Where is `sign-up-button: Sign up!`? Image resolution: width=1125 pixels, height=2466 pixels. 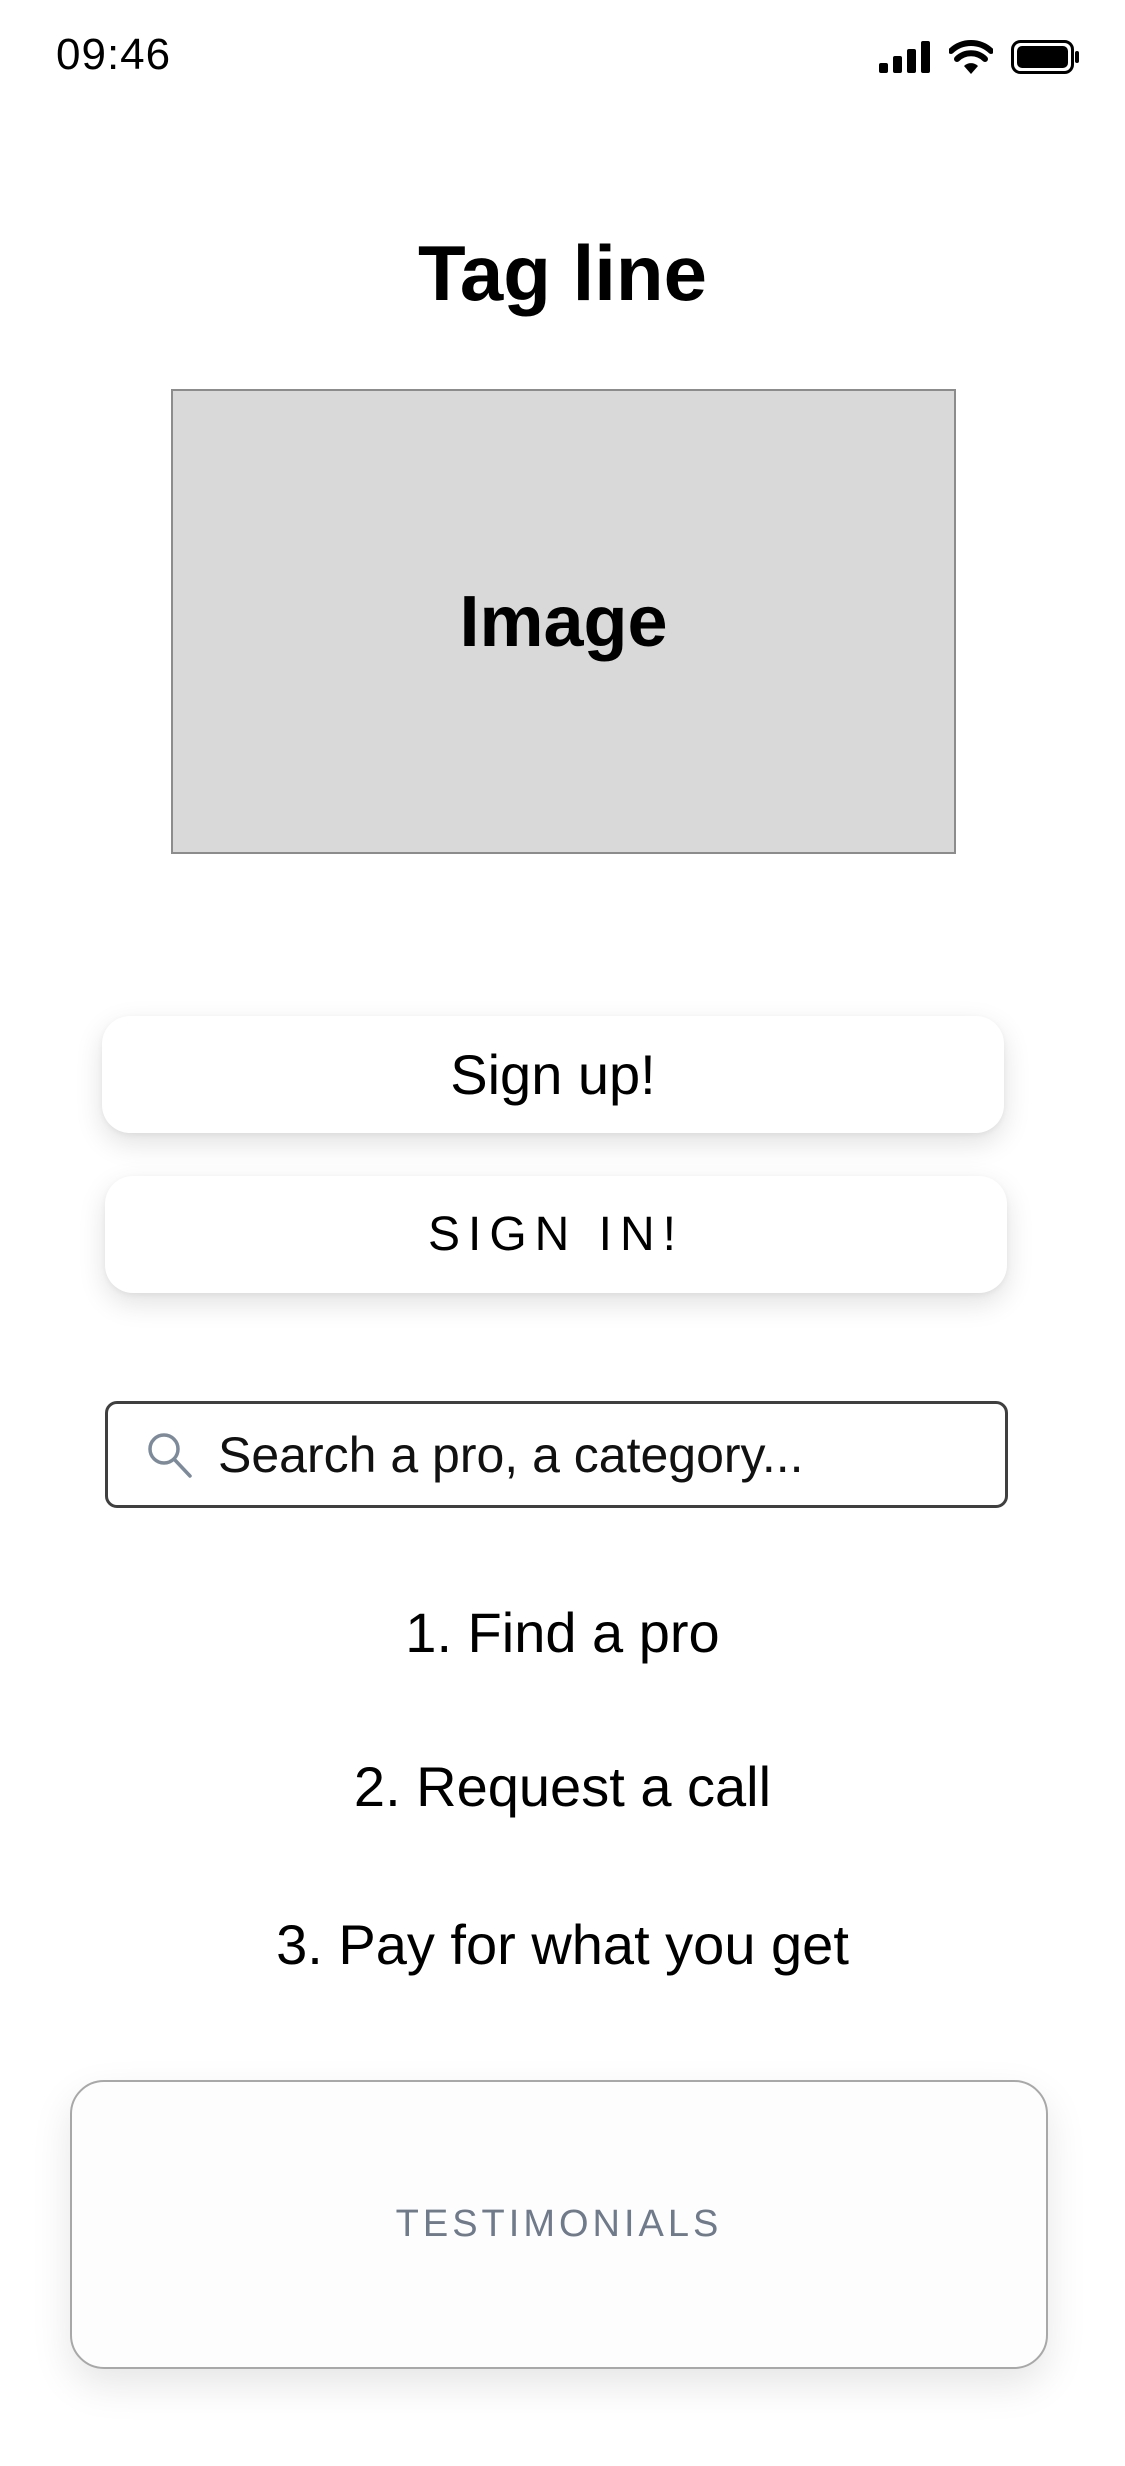
sign-up-button: Sign up! is located at coordinates (553, 1074).